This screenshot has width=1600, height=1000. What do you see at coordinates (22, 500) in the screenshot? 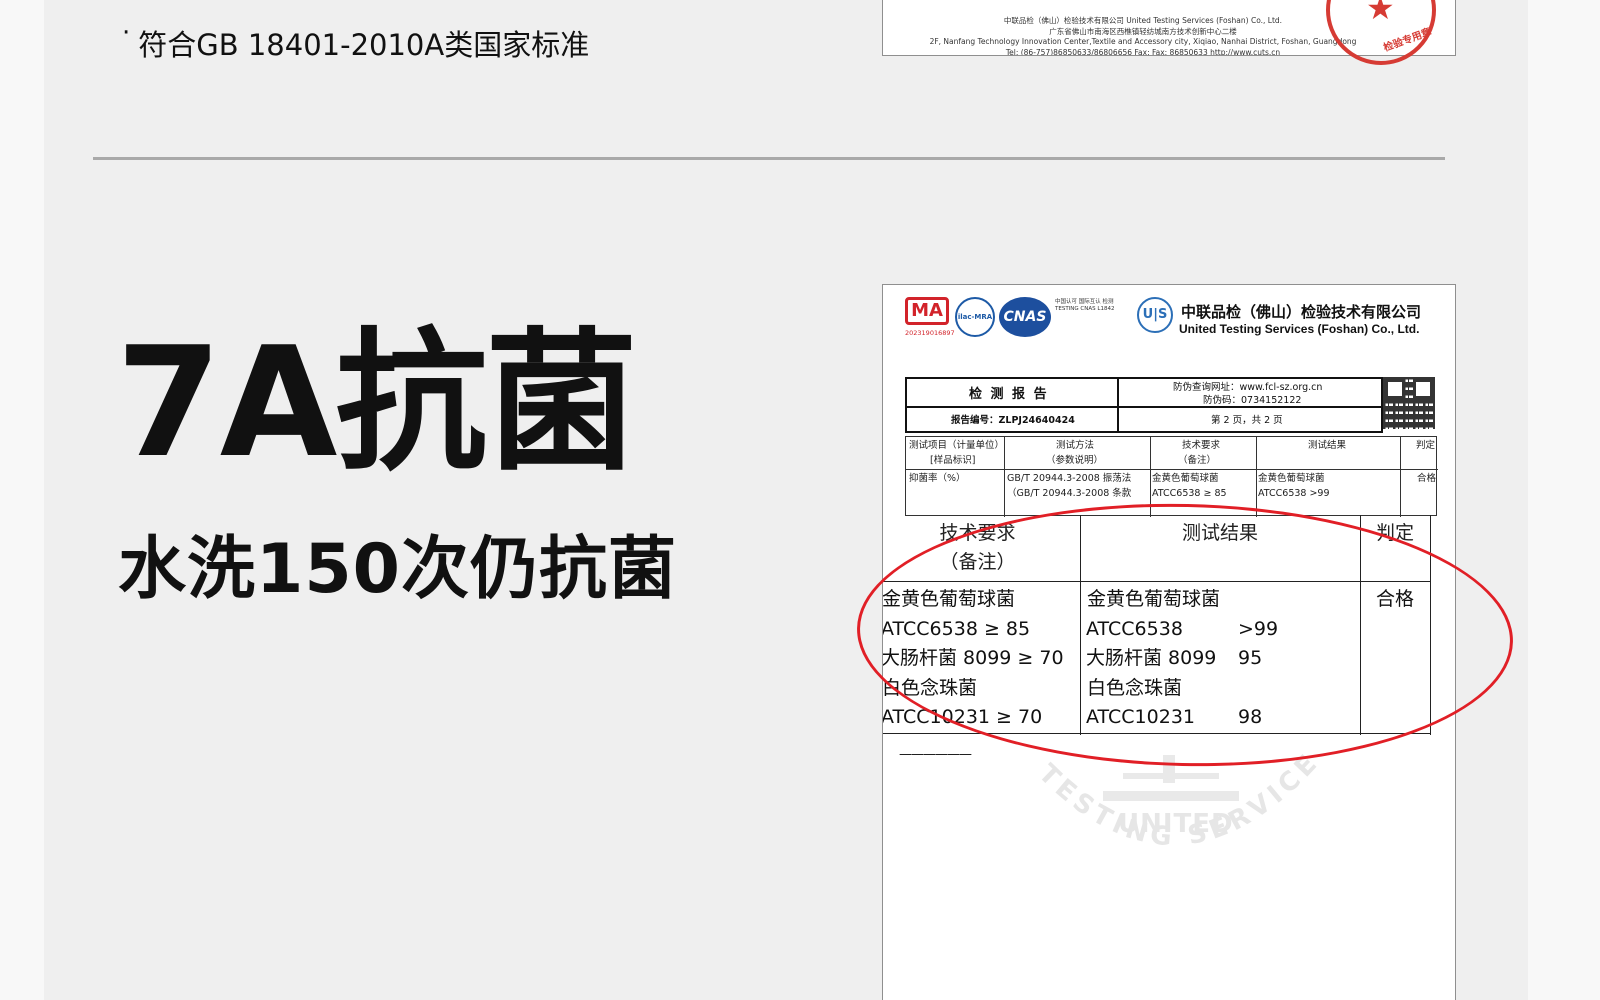
I see `left-margin` at bounding box center [22, 500].